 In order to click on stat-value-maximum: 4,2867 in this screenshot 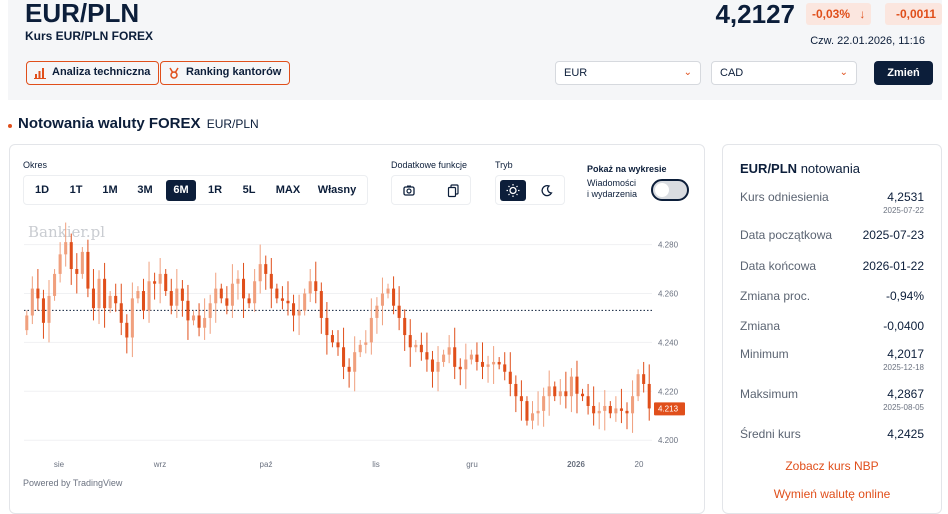, I will do `click(905, 394)`.